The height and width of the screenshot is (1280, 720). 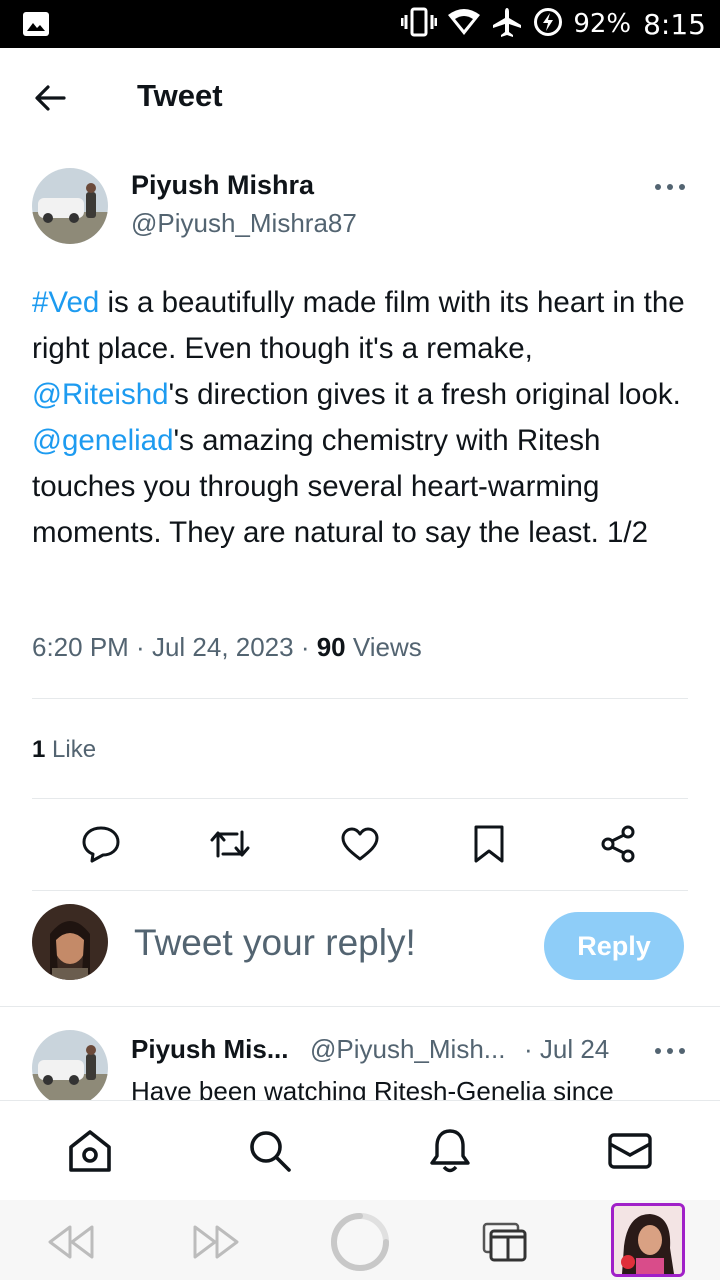 What do you see at coordinates (70, 942) in the screenshot?
I see `my-avatar` at bounding box center [70, 942].